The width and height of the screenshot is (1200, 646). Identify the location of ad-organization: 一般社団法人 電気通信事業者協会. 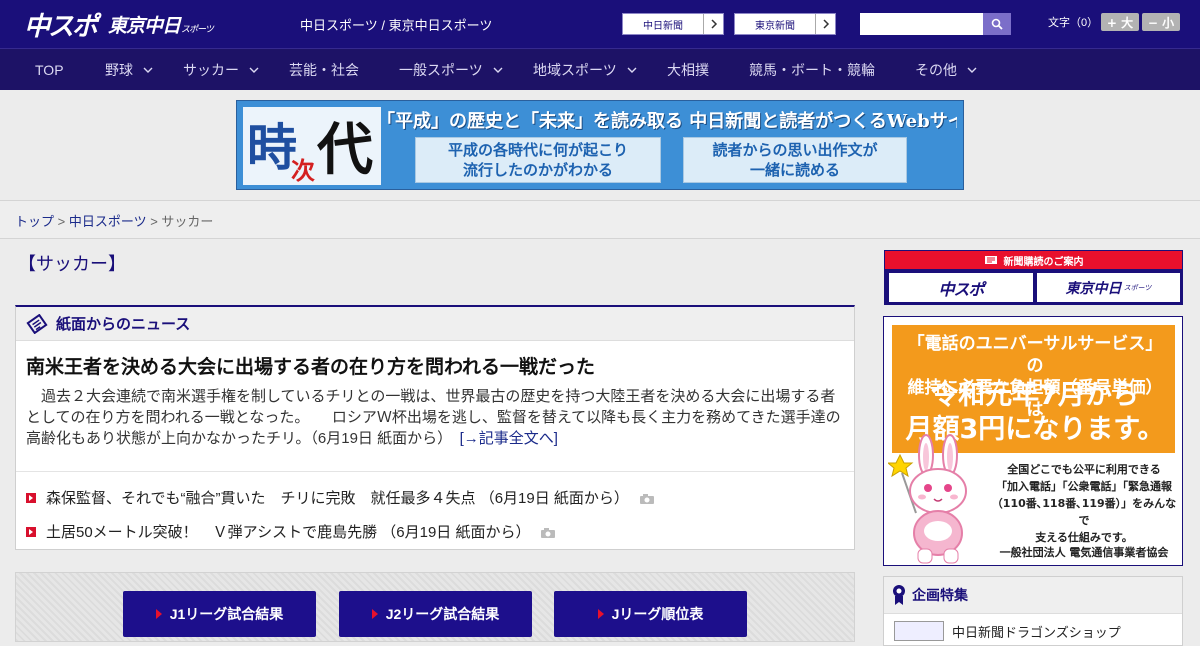
(1084, 552).